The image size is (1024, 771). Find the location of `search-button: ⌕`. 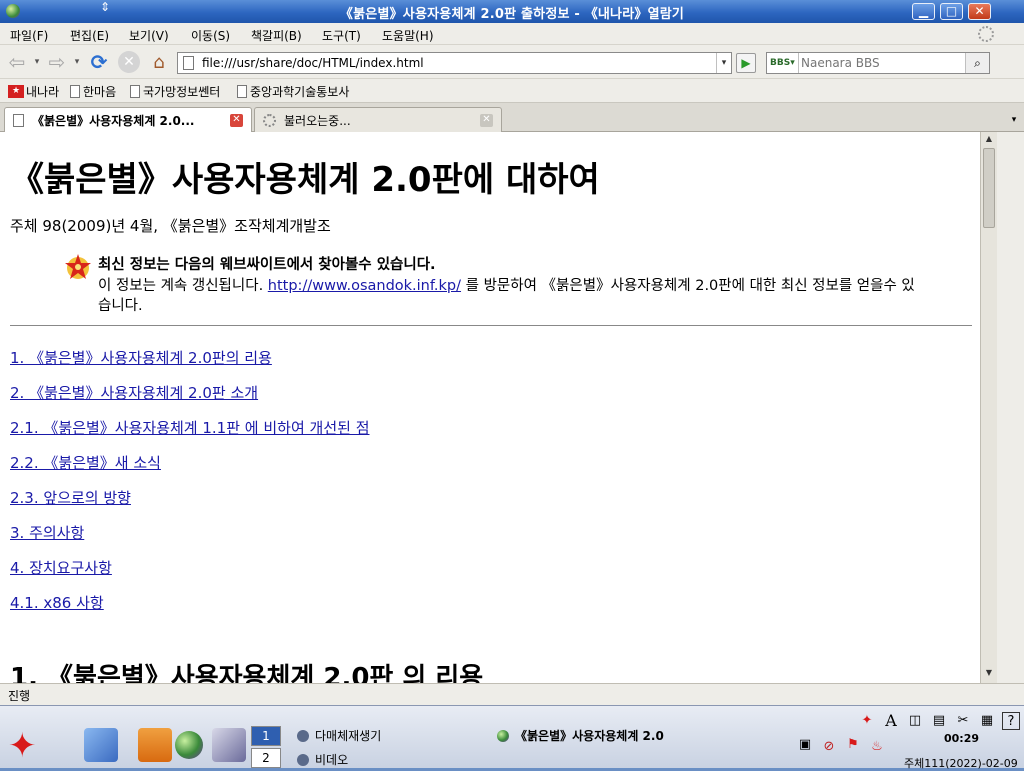

search-button: ⌕ is located at coordinates (977, 63).